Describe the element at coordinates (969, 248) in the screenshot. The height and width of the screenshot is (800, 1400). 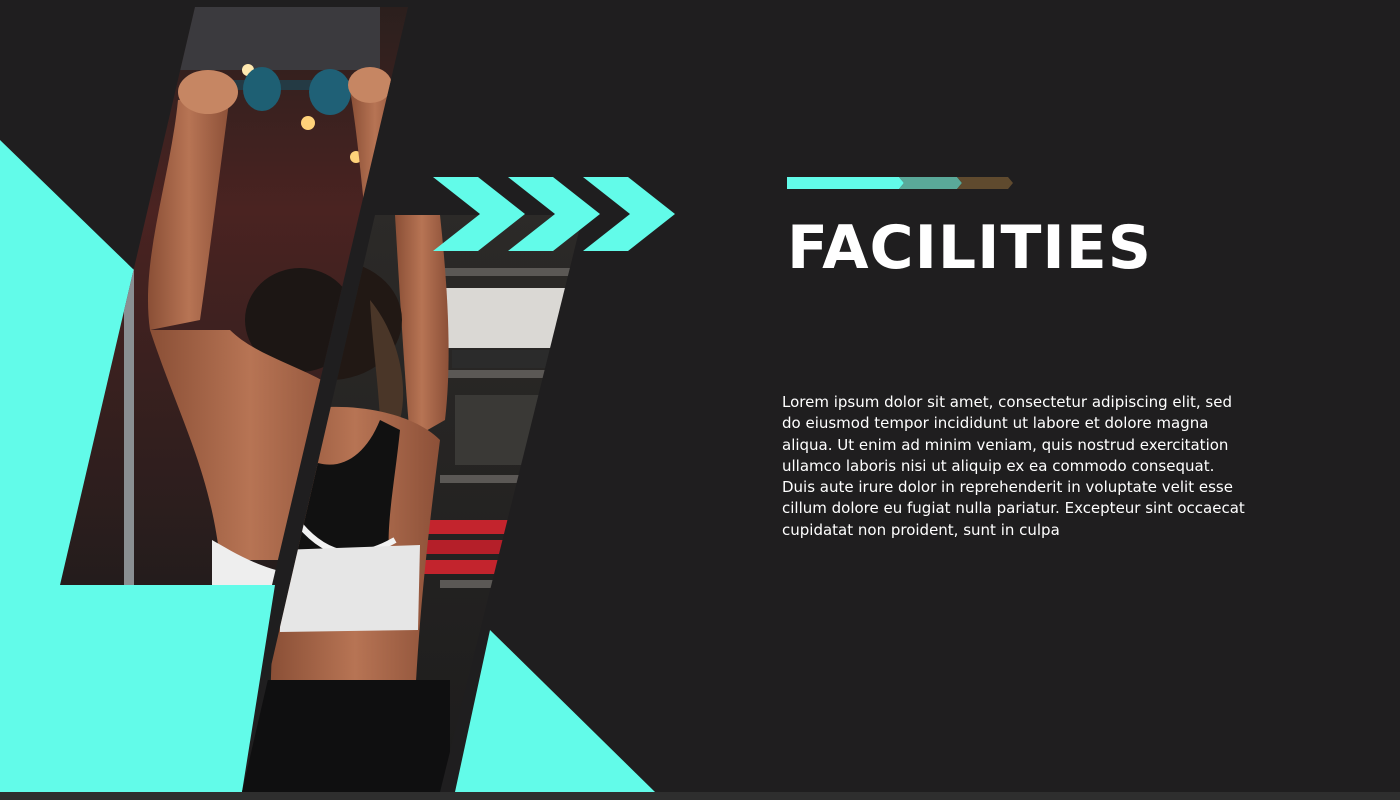
I see `page-title: FACILITIES` at that location.